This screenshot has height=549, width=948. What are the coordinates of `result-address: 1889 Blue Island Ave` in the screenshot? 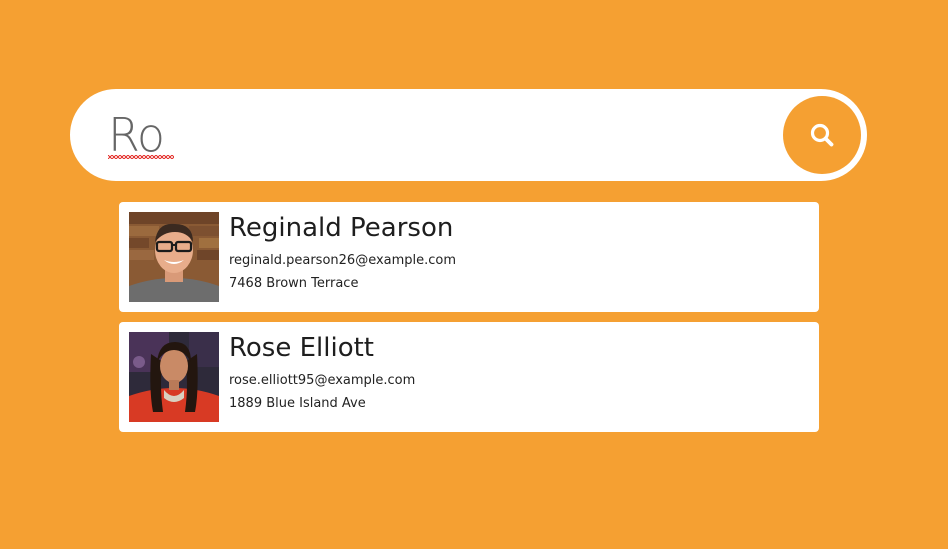 It's located at (297, 403).